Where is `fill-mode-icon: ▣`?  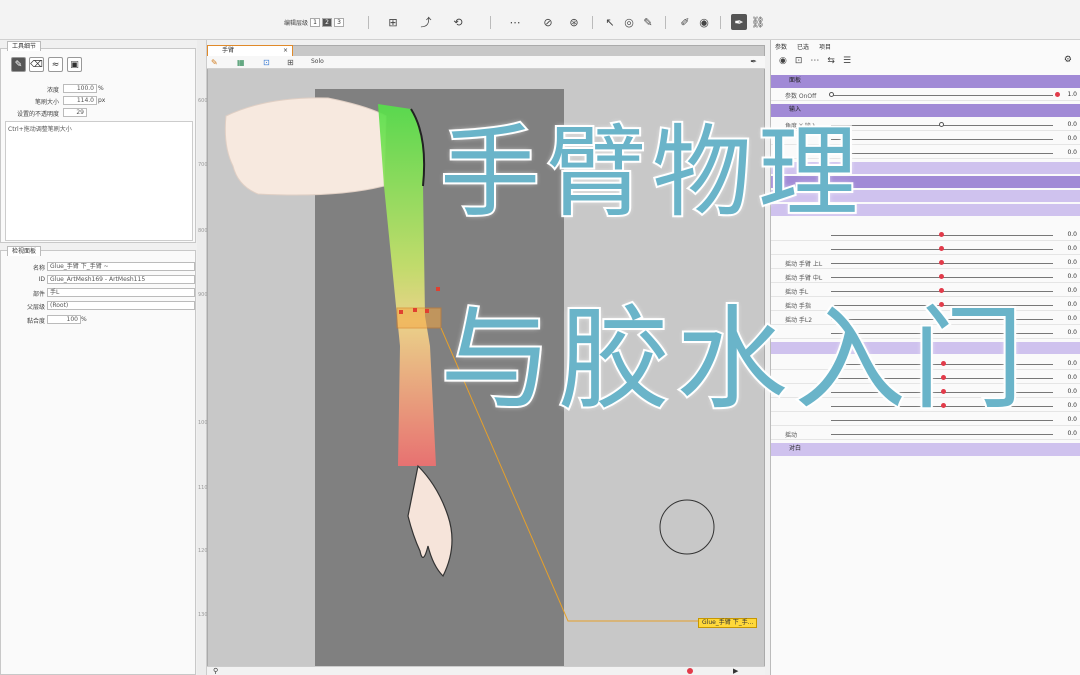 fill-mode-icon: ▣ is located at coordinates (74, 64).